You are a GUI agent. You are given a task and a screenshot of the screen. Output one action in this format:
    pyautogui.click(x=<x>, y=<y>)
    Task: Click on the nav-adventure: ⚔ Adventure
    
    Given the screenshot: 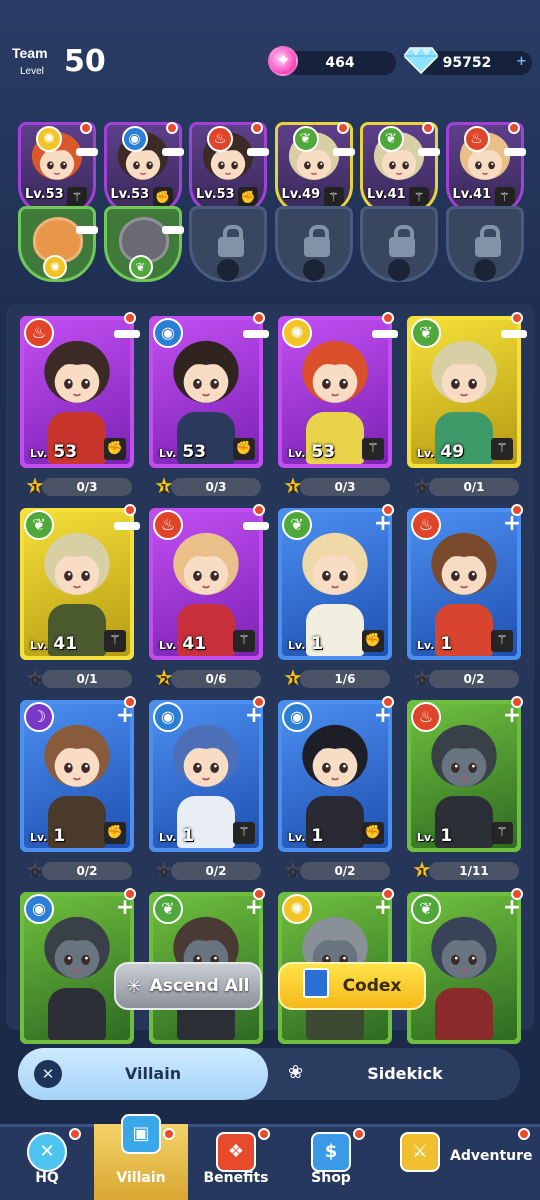 What is the action you would take?
    pyautogui.click(x=459, y=1162)
    